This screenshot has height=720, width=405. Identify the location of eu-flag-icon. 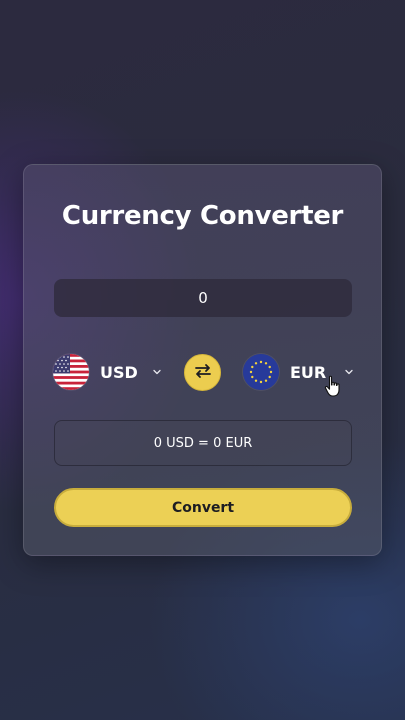
(261, 372).